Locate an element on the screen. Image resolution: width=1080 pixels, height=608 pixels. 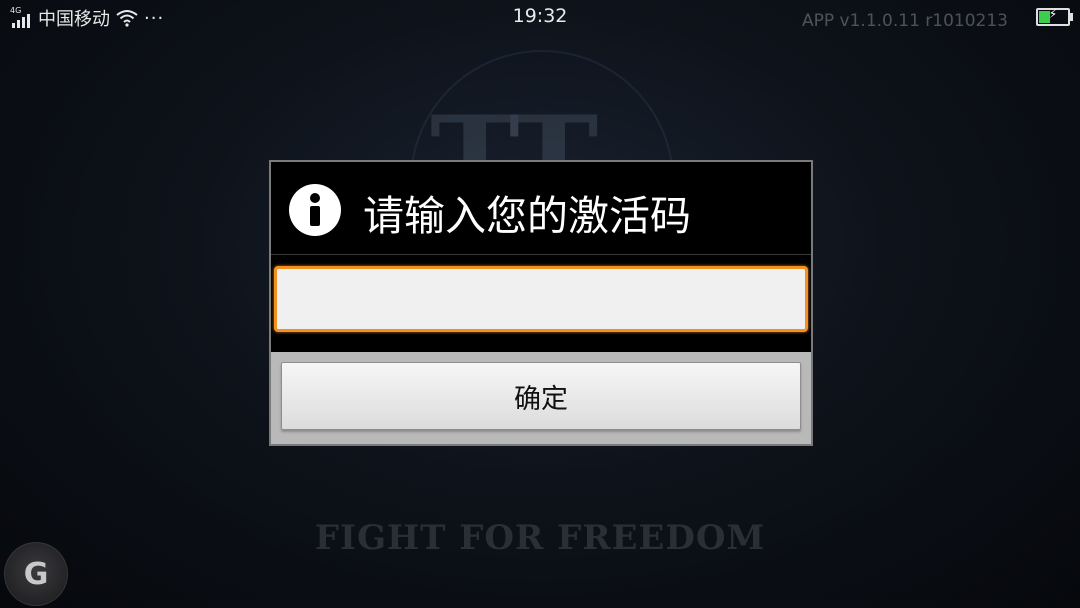
app-version: APP v1.1.0.11 r1010213 is located at coordinates (905, 21).